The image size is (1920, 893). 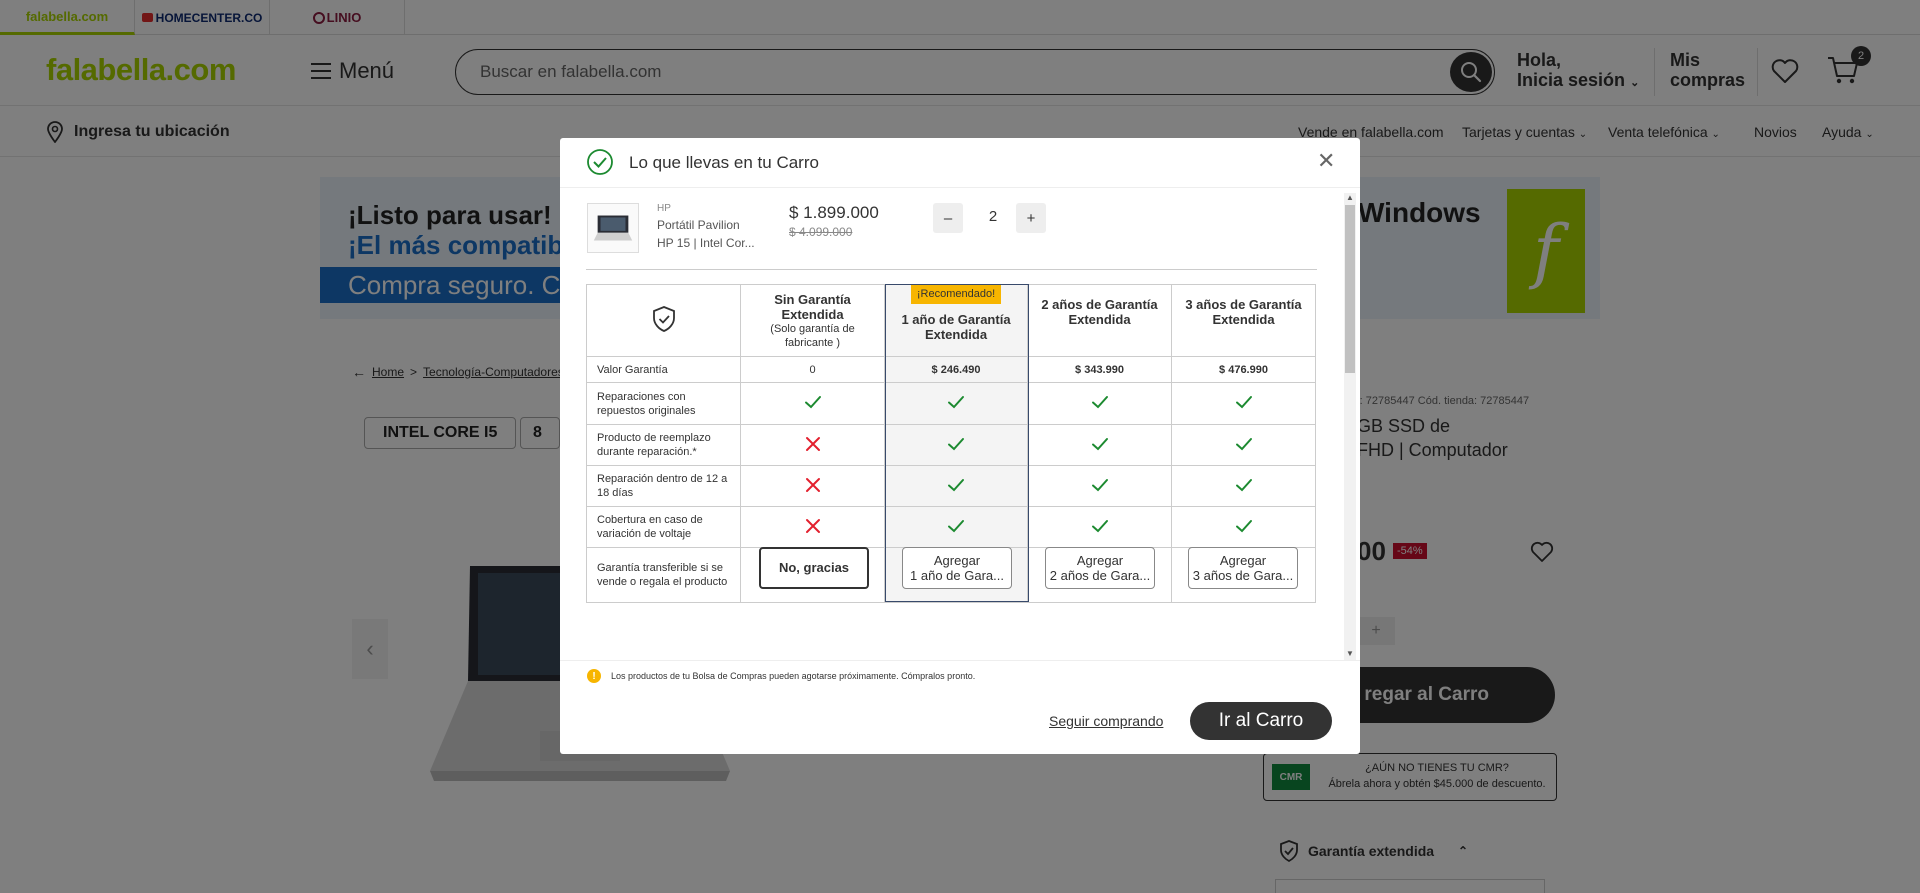 I want to click on divider, so click(x=951, y=269).